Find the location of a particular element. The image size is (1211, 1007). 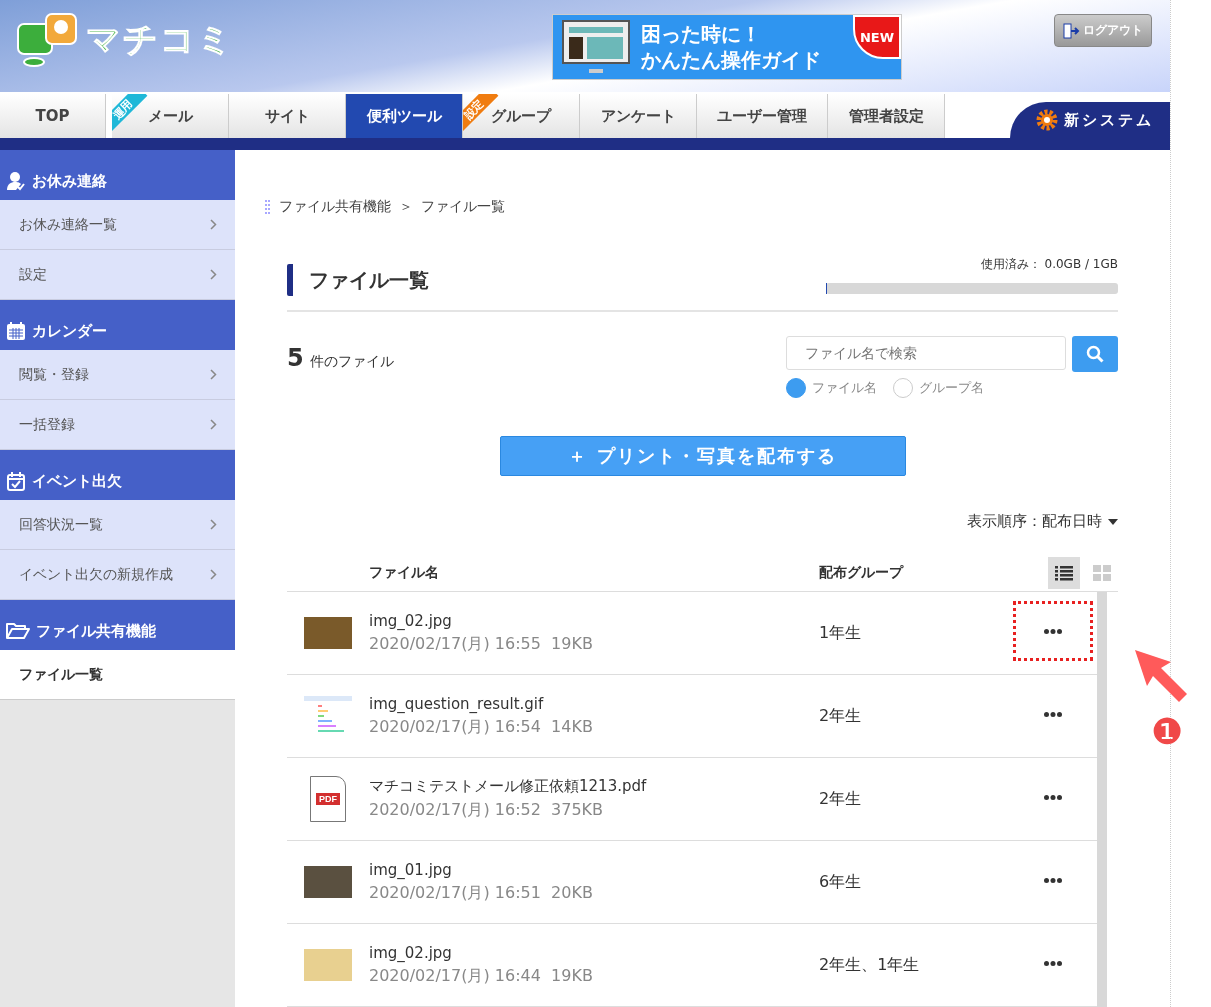

list-icon is located at coordinates (1064, 573).